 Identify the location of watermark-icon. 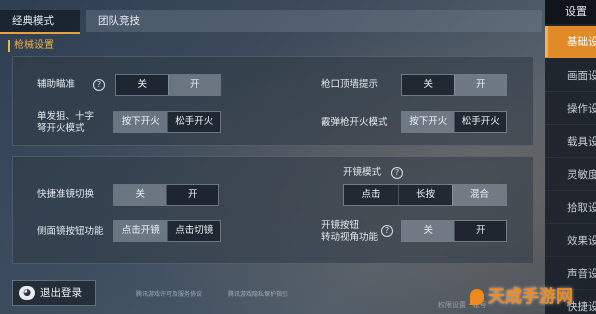
(477, 297).